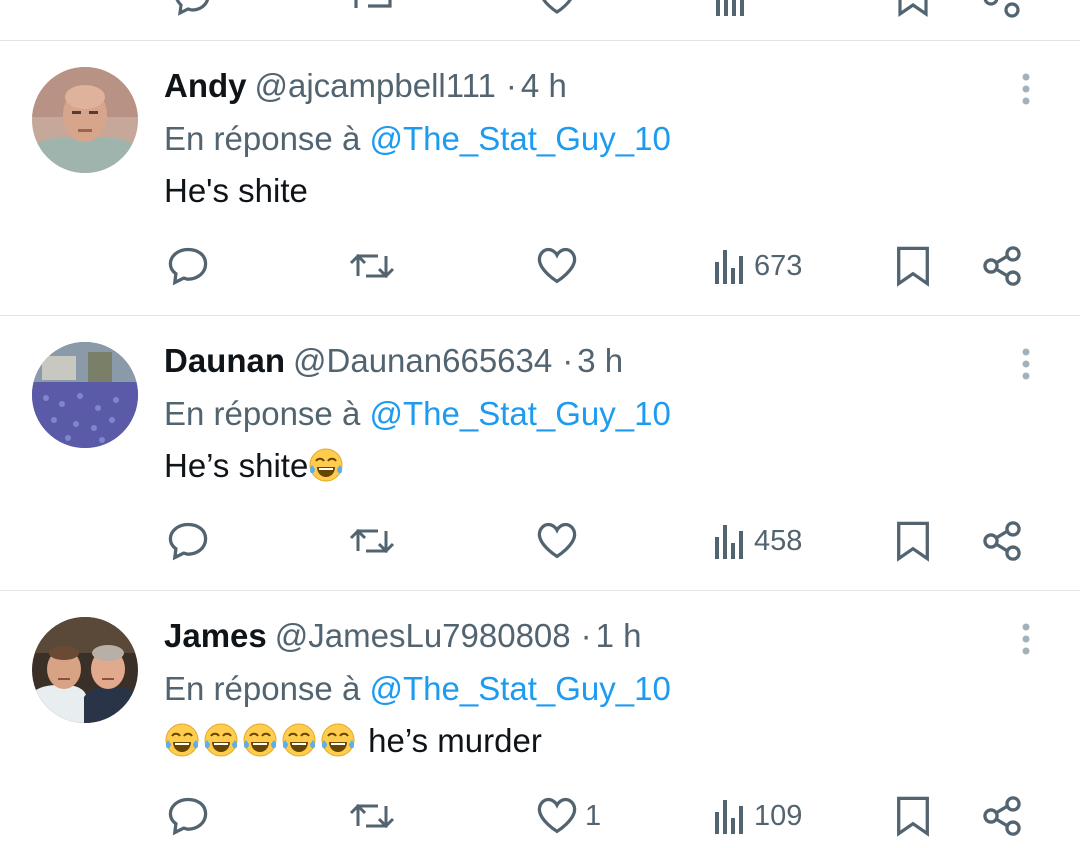  What do you see at coordinates (778, 265) in the screenshot?
I see `view-count: 673` at bounding box center [778, 265].